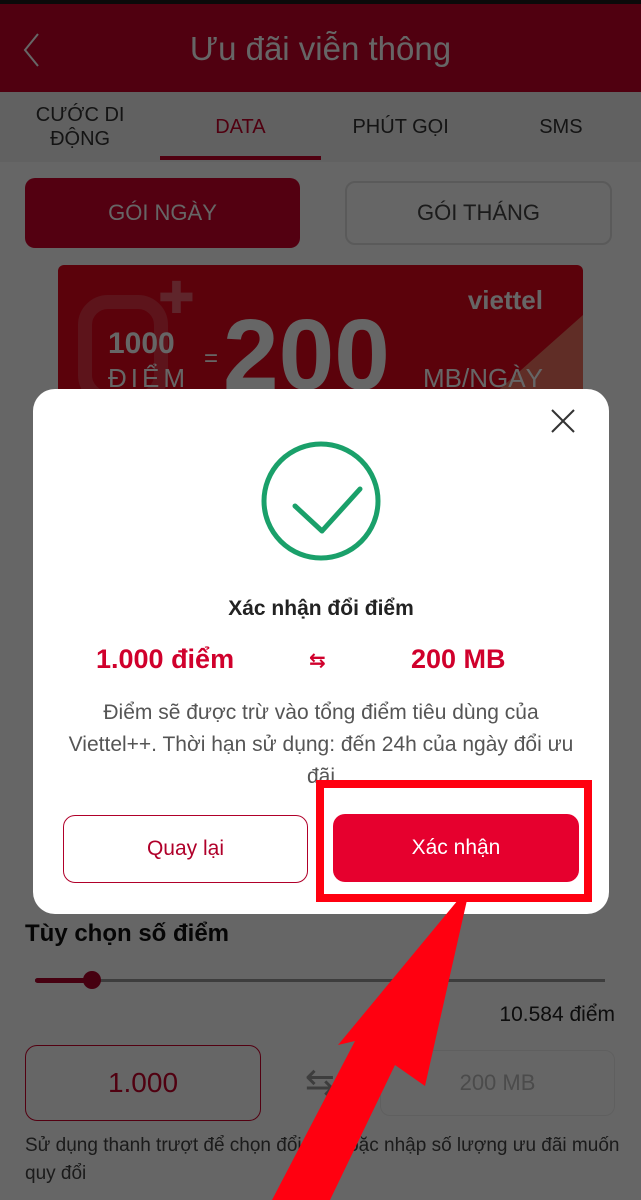  I want to click on close-icon, so click(563, 421).